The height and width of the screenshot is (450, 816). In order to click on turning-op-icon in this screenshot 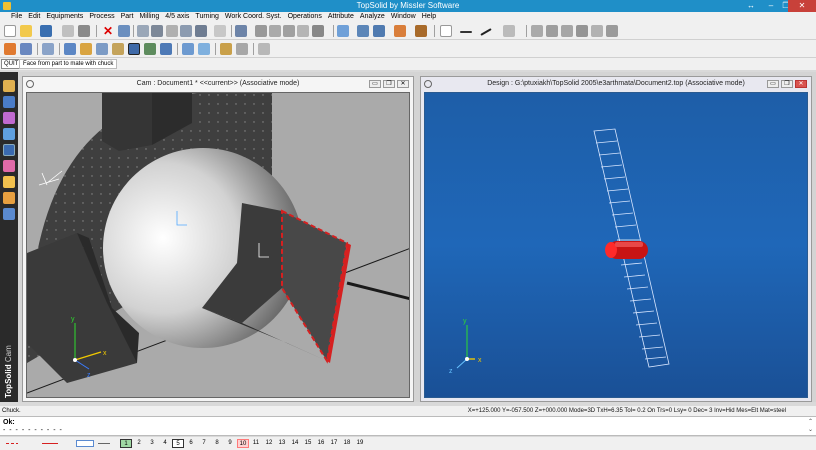, I will do `click(134, 49)`.